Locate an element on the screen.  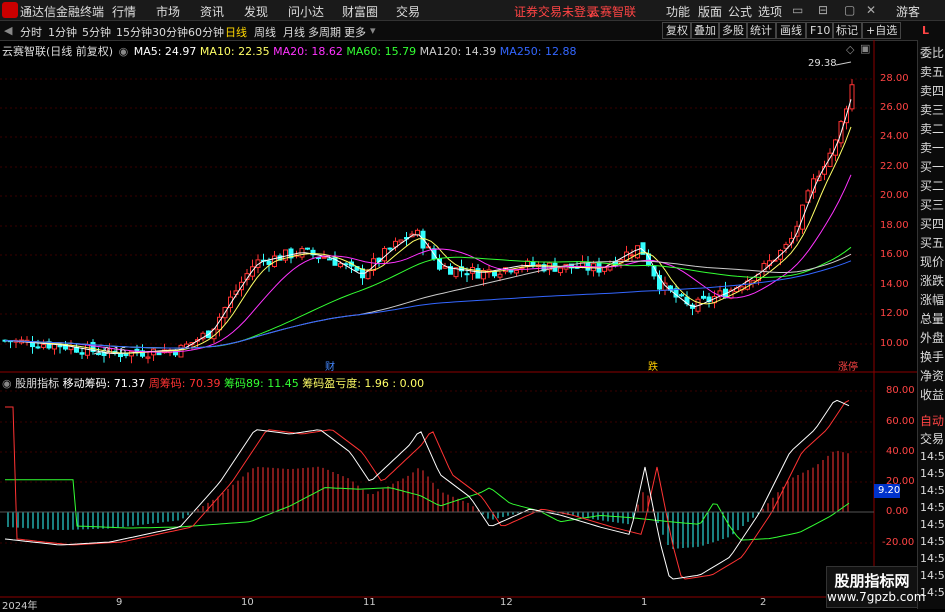
price-tick: 10.00 is located at coordinates (894, 343).